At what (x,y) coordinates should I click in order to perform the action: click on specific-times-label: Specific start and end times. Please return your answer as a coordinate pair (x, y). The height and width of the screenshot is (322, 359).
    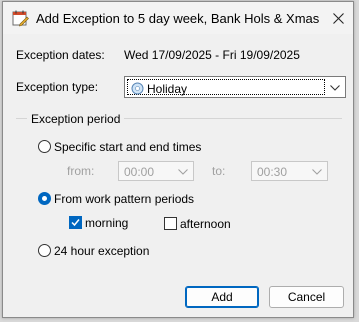
    Looking at the image, I should click on (127, 147).